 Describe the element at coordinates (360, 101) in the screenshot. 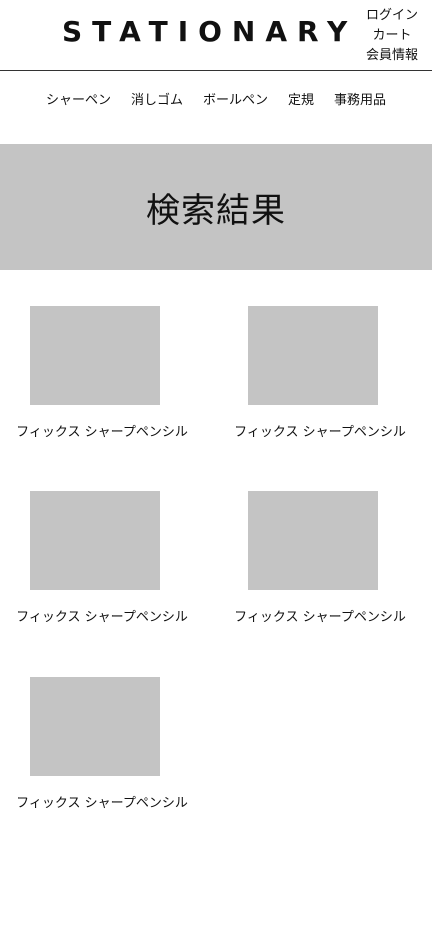

I see `nav-item-office-supplies: 事務用品` at that location.